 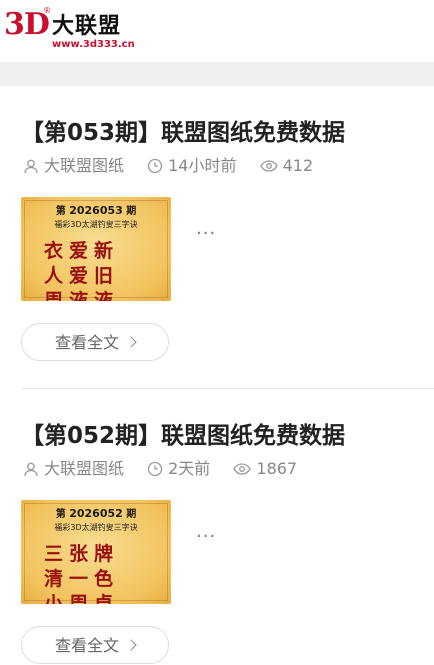 I want to click on verse-line: 周液液, so click(x=82, y=295).